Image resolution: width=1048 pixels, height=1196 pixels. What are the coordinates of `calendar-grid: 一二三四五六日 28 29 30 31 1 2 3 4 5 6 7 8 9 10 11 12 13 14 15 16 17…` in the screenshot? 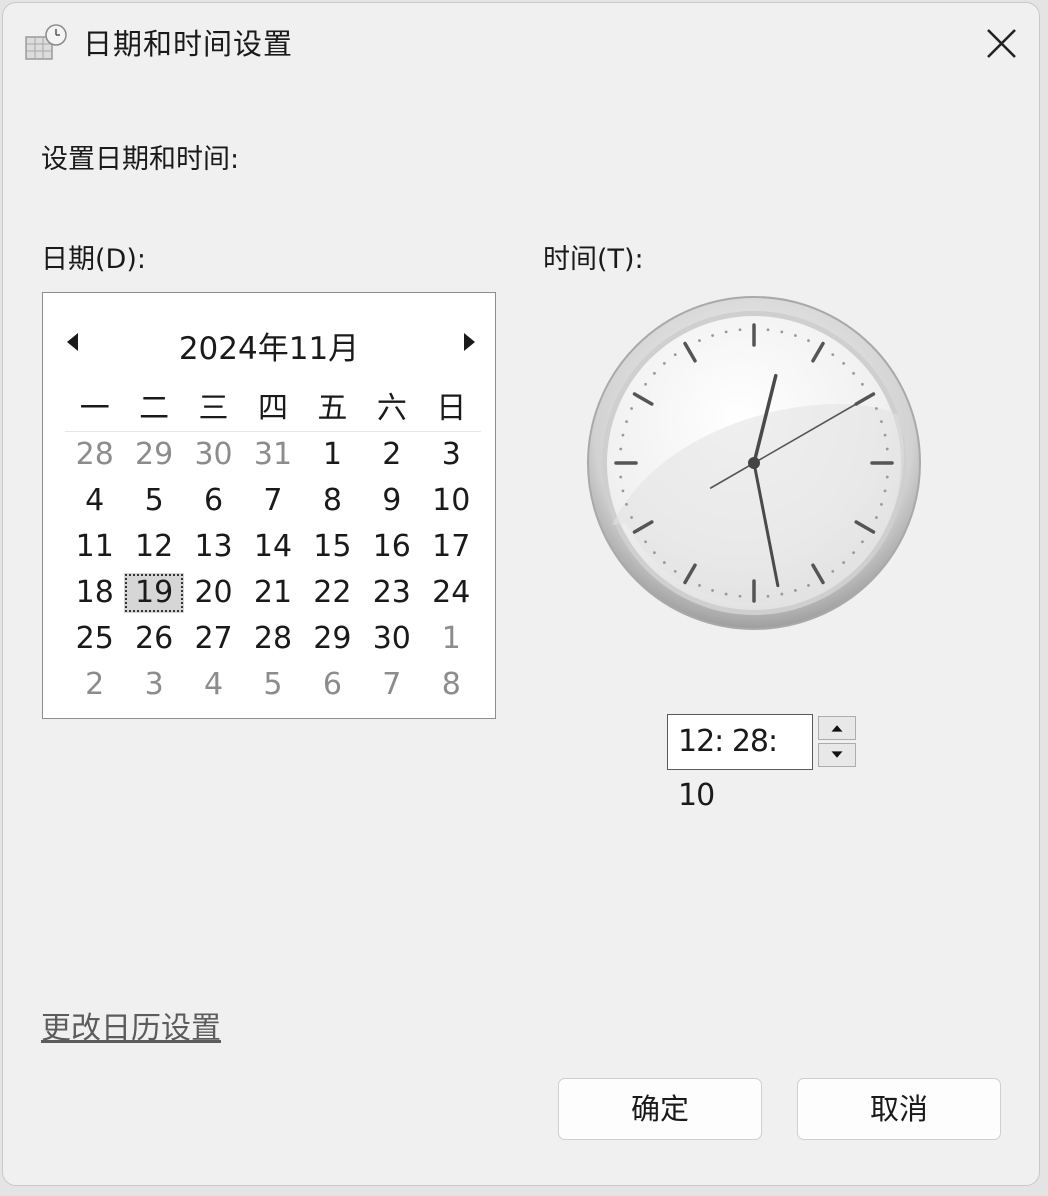 It's located at (273, 543).